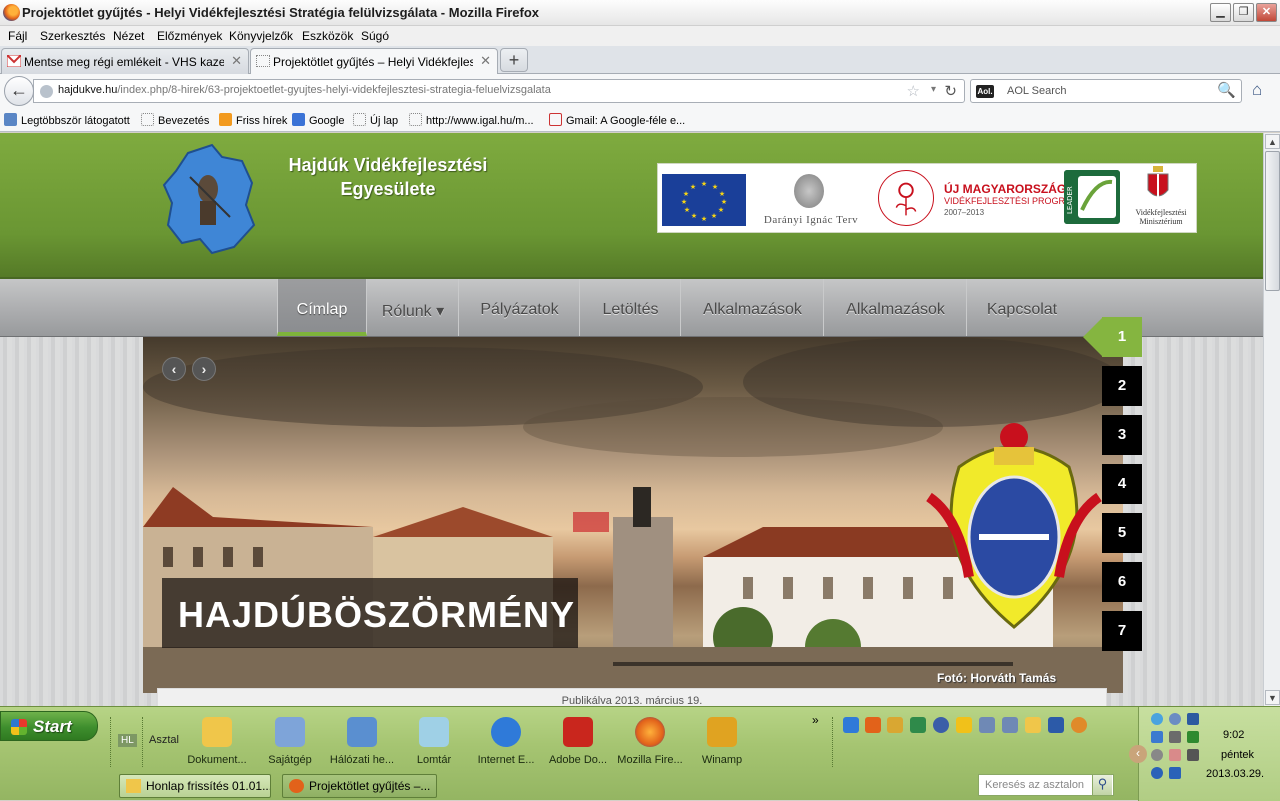 The image size is (1280, 801). Describe the element at coordinates (950, 91) in the screenshot. I see `reload-icon: ↻` at that location.